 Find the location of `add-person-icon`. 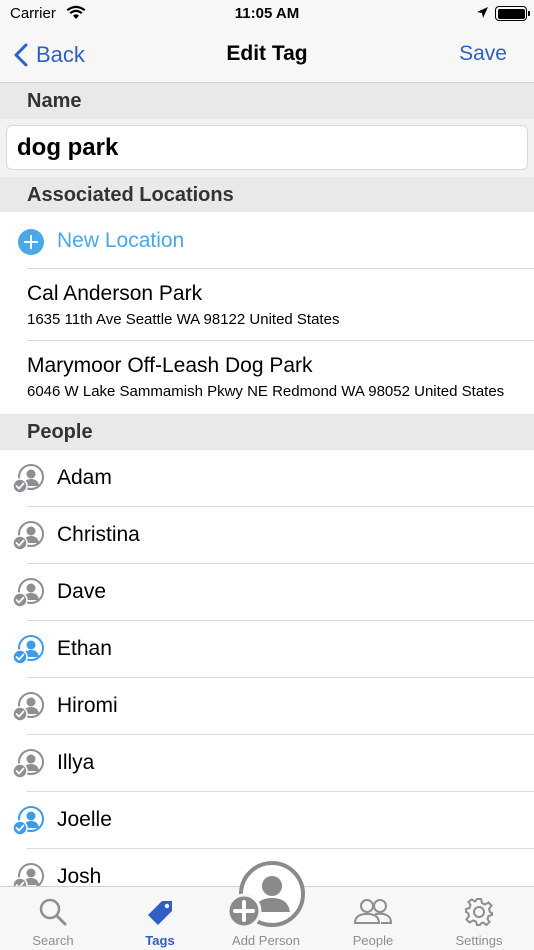

add-person-icon is located at coordinates (265, 895).